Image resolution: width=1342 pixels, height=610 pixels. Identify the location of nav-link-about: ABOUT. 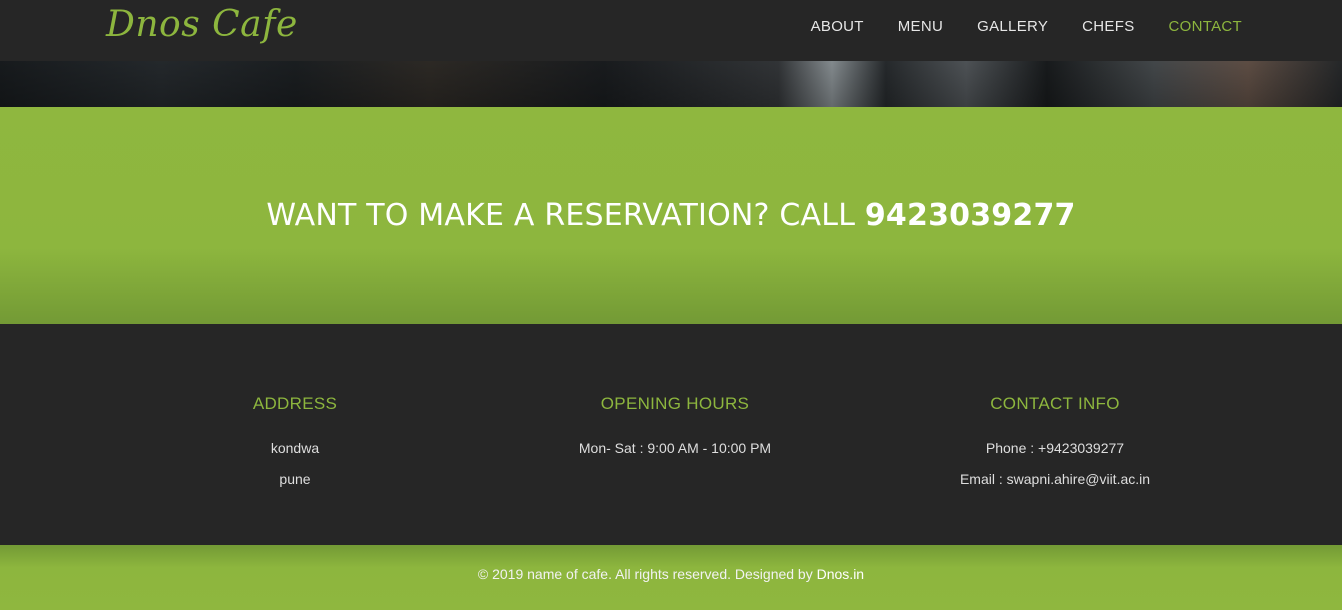
(837, 26).